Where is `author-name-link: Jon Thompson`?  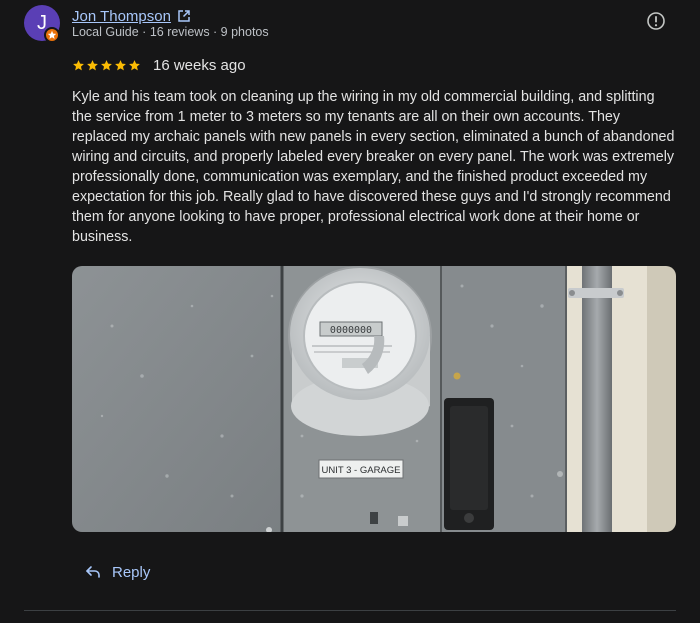 author-name-link: Jon Thompson is located at coordinates (121, 16).